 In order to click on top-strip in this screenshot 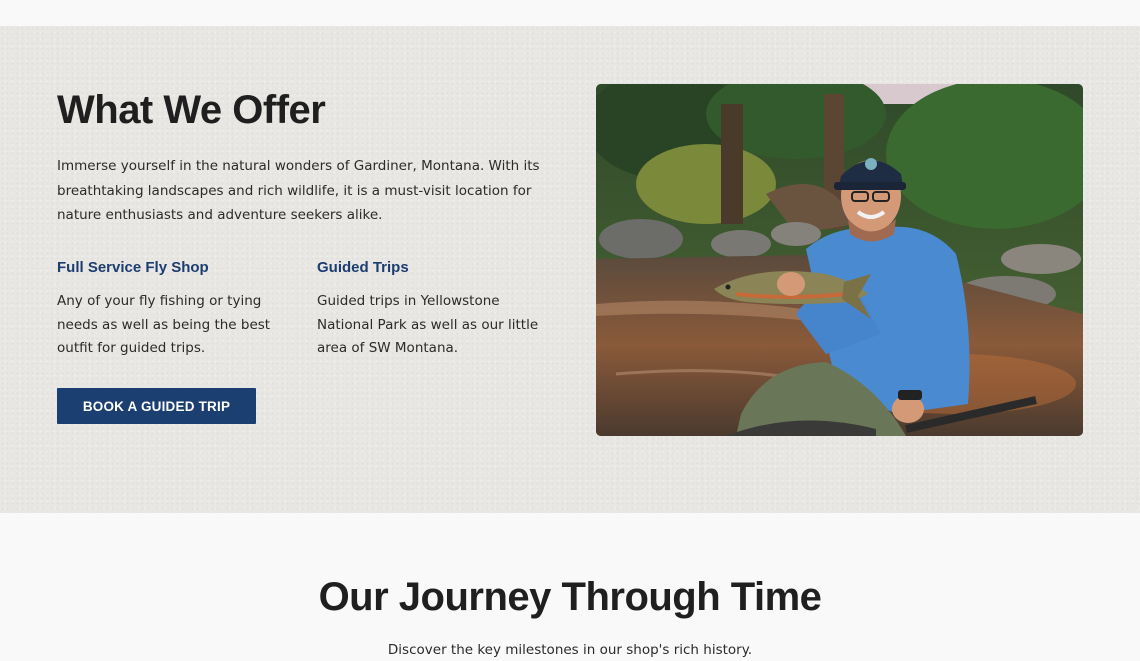, I will do `click(570, 13)`.